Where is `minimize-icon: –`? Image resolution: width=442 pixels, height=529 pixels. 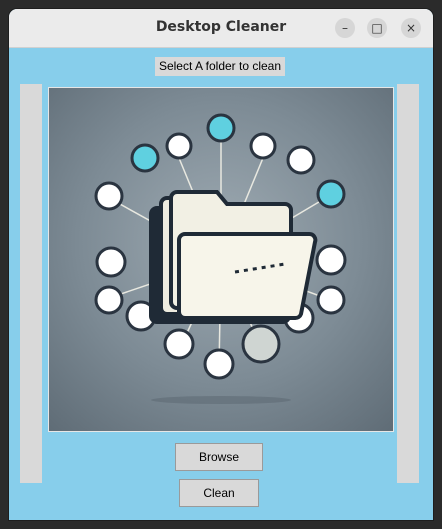 minimize-icon: – is located at coordinates (345, 28).